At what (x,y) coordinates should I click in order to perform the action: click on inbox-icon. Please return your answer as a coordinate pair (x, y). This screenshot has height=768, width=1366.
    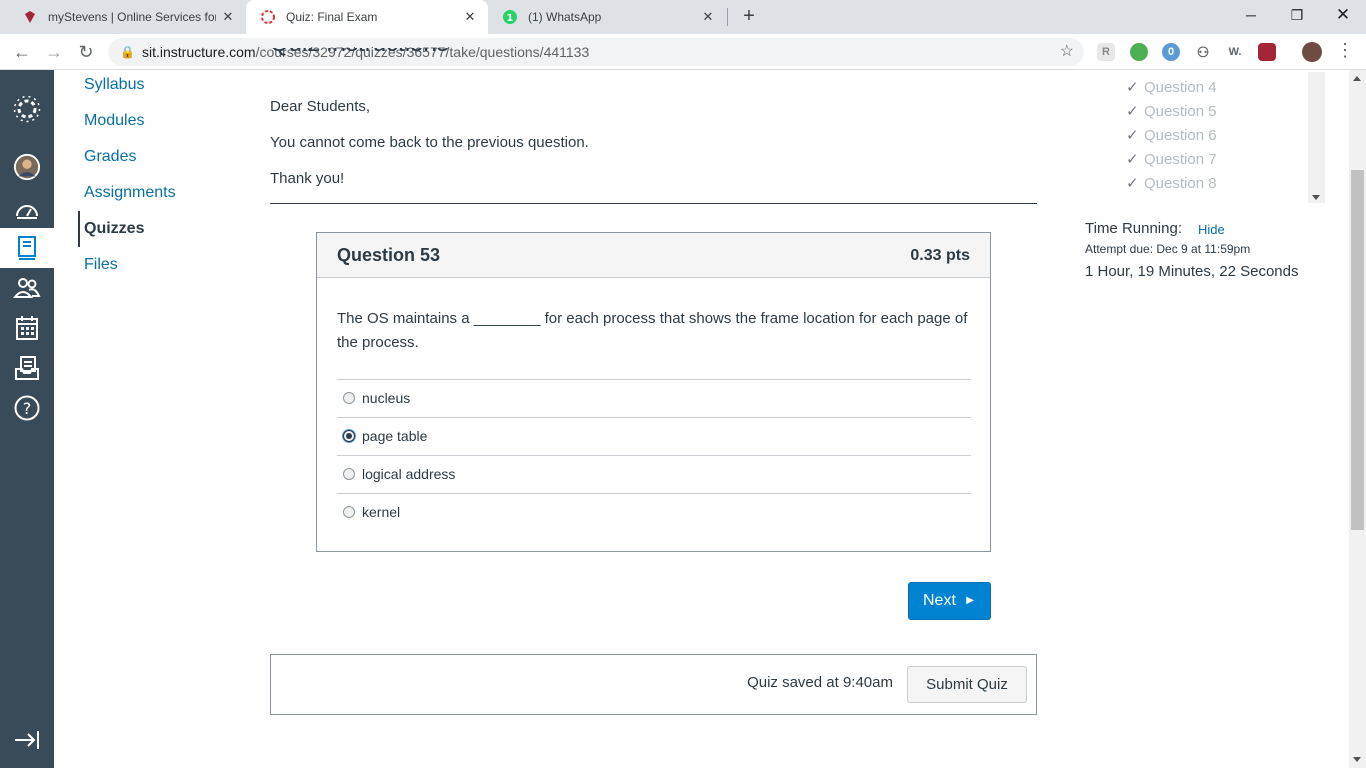
    Looking at the image, I should click on (27, 368).